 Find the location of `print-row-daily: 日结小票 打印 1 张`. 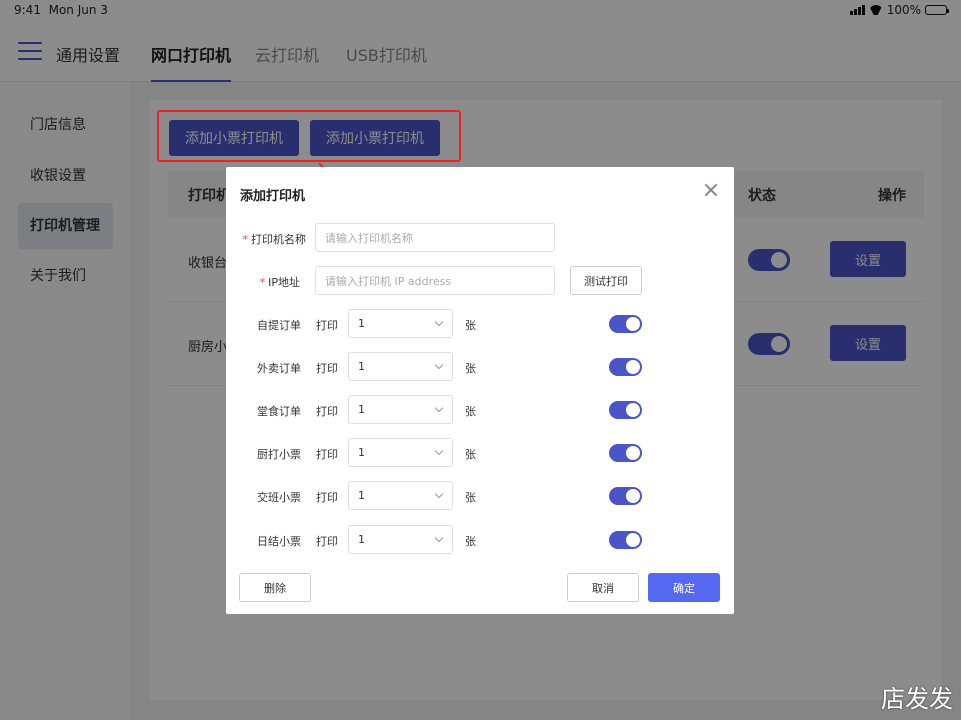

print-row-daily: 日结小票 打印 1 张 is located at coordinates (480, 540).